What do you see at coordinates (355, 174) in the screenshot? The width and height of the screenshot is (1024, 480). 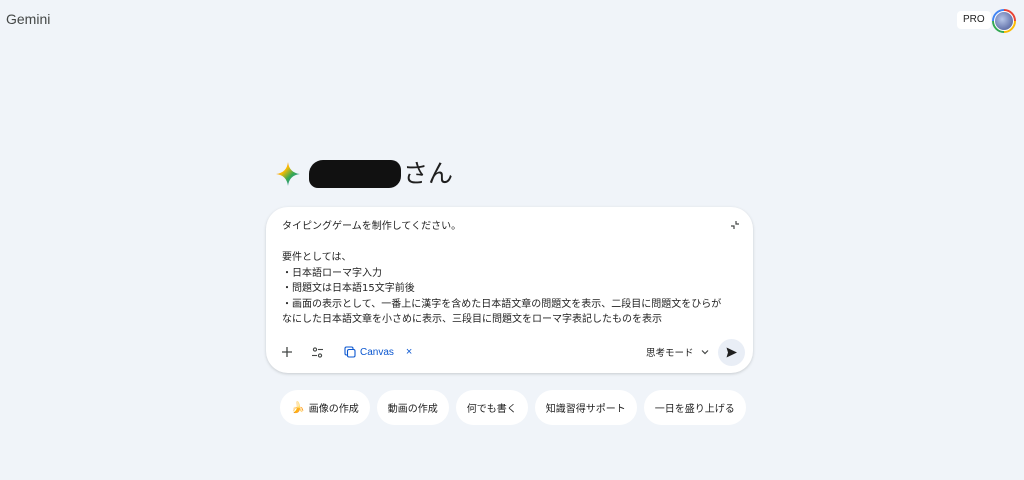 I see `redacted-user-name` at bounding box center [355, 174].